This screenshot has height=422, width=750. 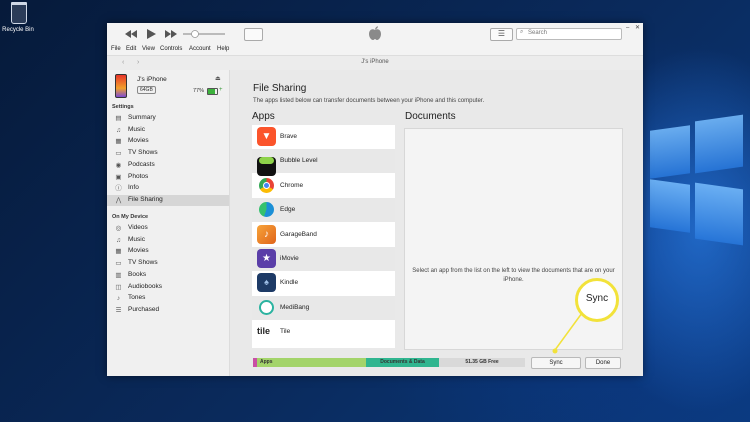 I want to click on sync-callout-label: Sync, so click(x=597, y=298).